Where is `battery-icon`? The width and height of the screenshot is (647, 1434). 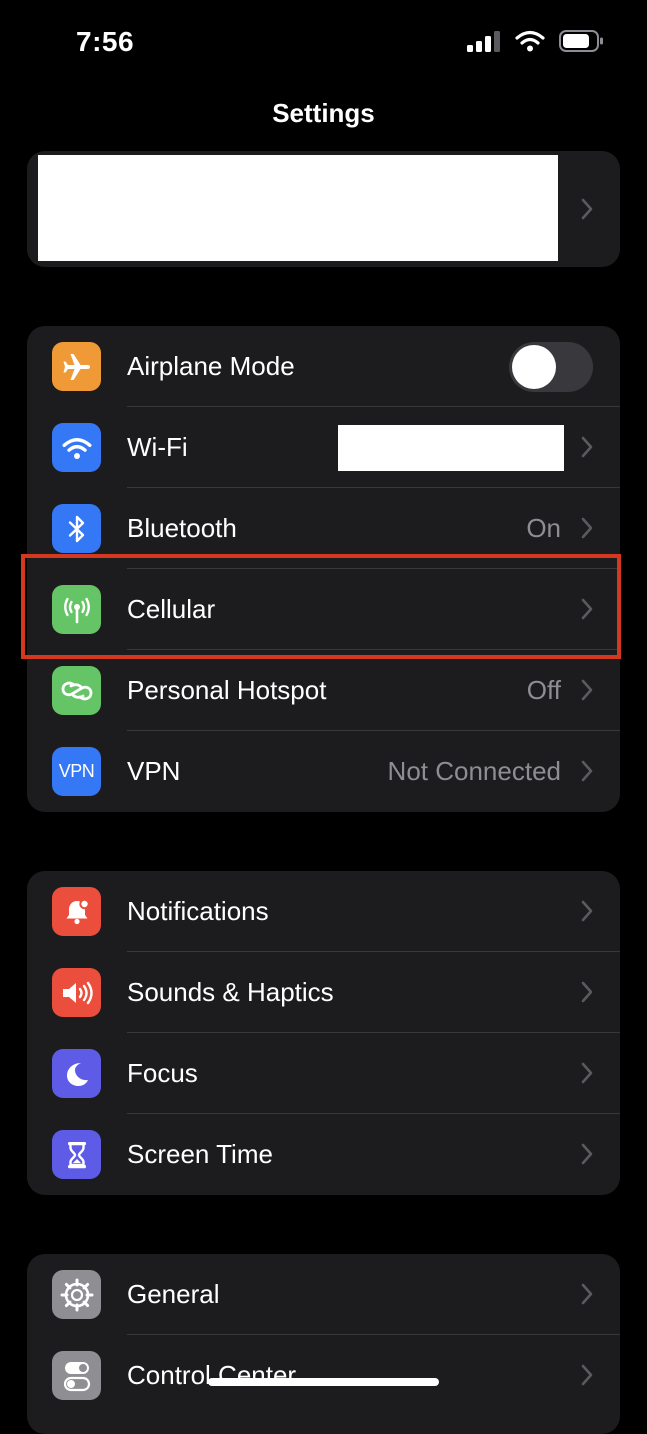 battery-icon is located at coordinates (581, 41).